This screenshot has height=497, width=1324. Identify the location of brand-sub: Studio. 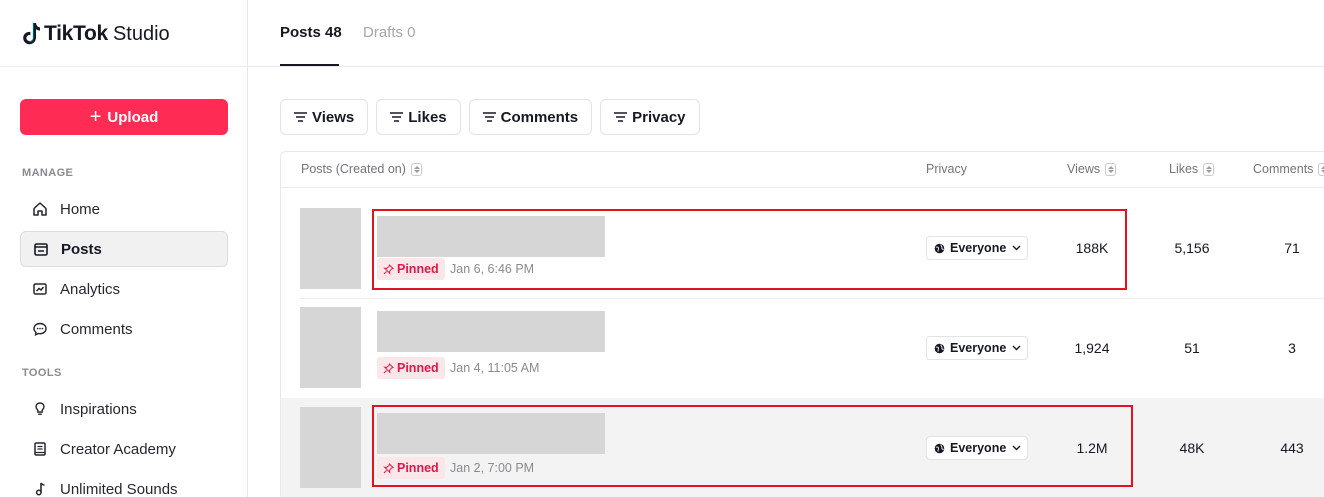
(141, 33).